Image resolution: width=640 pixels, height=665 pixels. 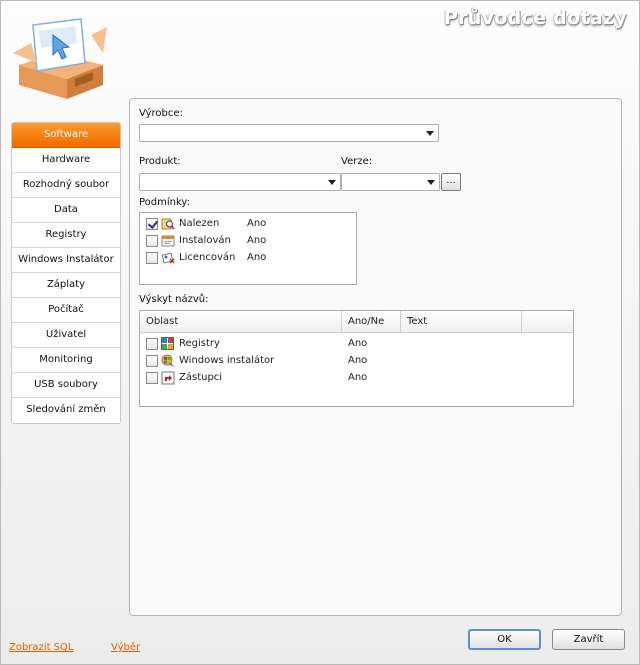 What do you see at coordinates (125, 647) in the screenshot?
I see `selection-link: Výběr` at bounding box center [125, 647].